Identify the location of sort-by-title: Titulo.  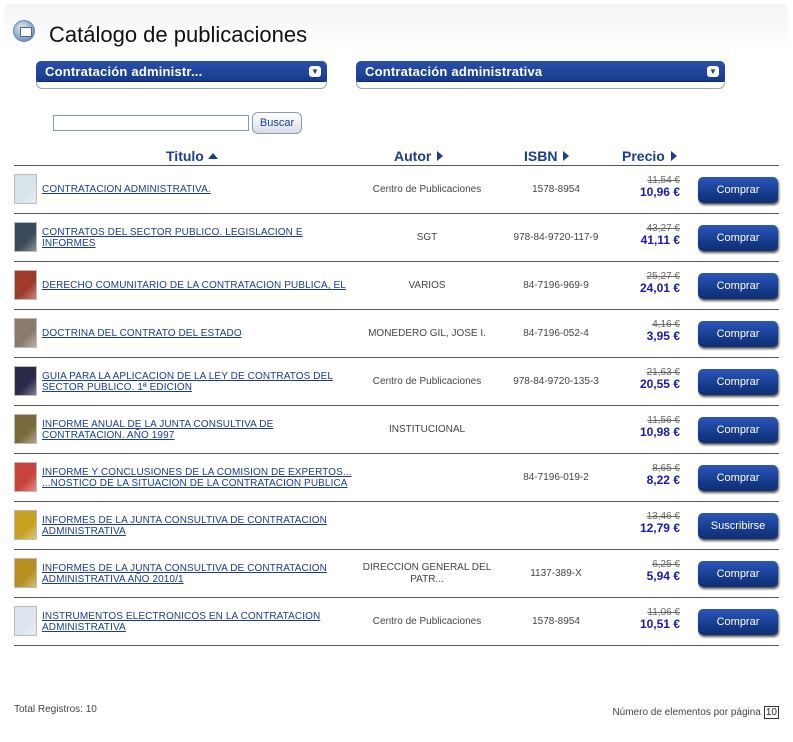
(192, 156).